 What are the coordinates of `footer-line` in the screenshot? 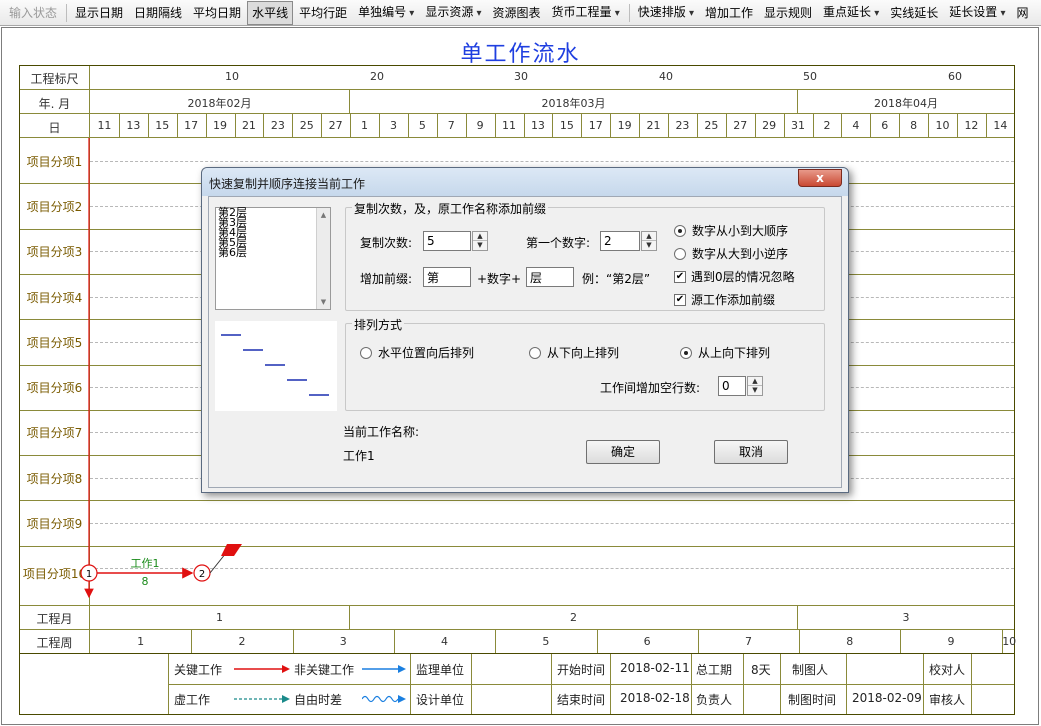 It's located at (517, 629).